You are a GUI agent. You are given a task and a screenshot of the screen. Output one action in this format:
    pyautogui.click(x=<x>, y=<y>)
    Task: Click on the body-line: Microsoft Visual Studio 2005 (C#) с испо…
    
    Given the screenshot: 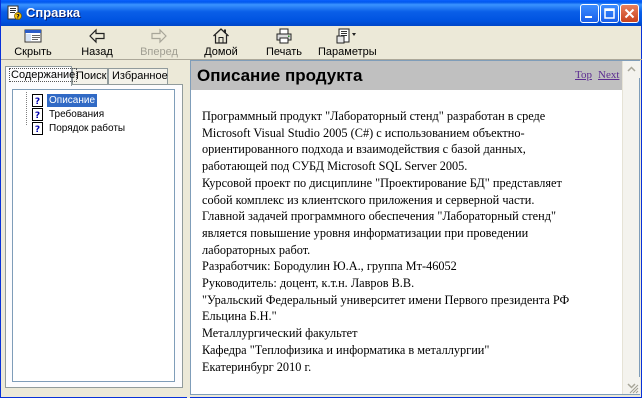 What is the action you would take?
    pyautogui.click(x=363, y=132)
    